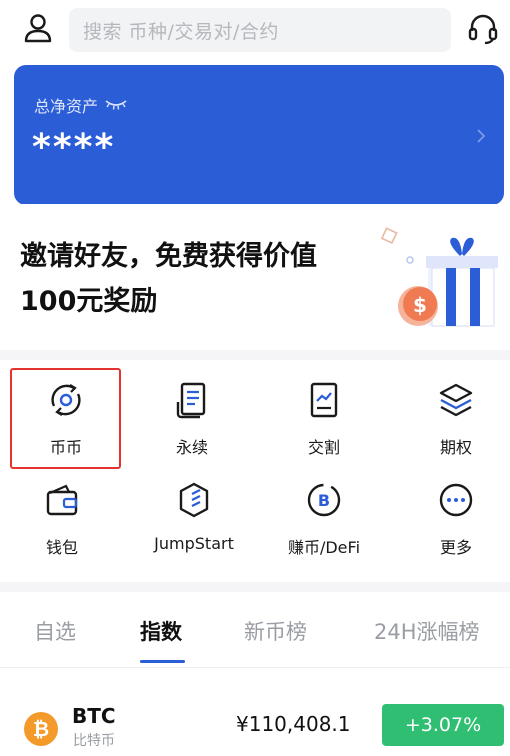 The width and height of the screenshot is (510, 756). I want to click on coin-glyph: ₿, so click(41, 729).